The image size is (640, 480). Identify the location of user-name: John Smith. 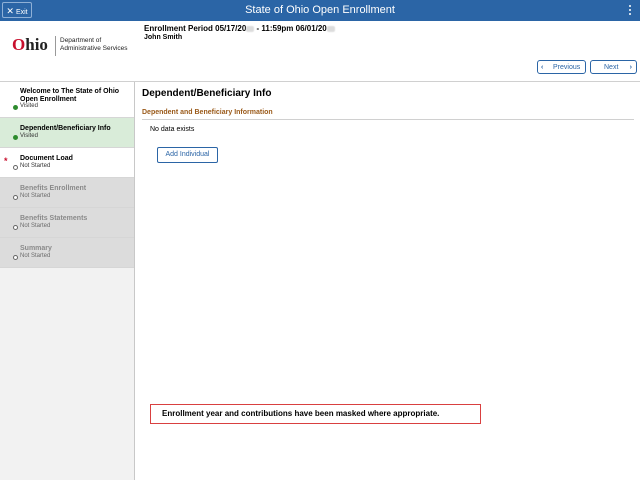
(163, 37).